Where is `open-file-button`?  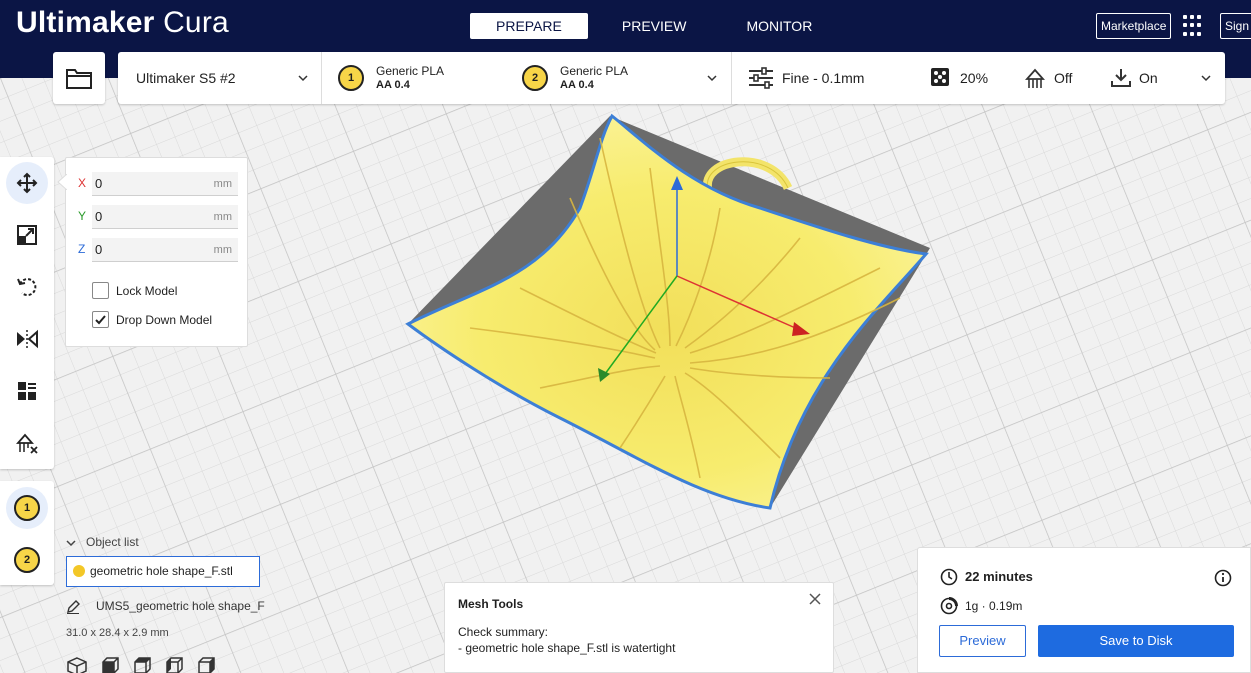
open-file-button is located at coordinates (79, 78).